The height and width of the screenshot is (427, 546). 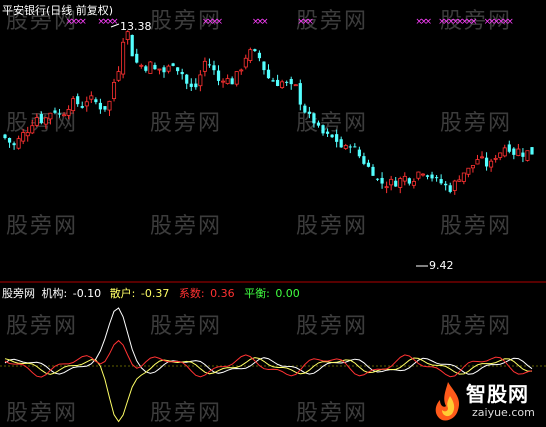 What do you see at coordinates (441, 265) in the screenshot?
I see `low-price-label: 9.42` at bounding box center [441, 265].